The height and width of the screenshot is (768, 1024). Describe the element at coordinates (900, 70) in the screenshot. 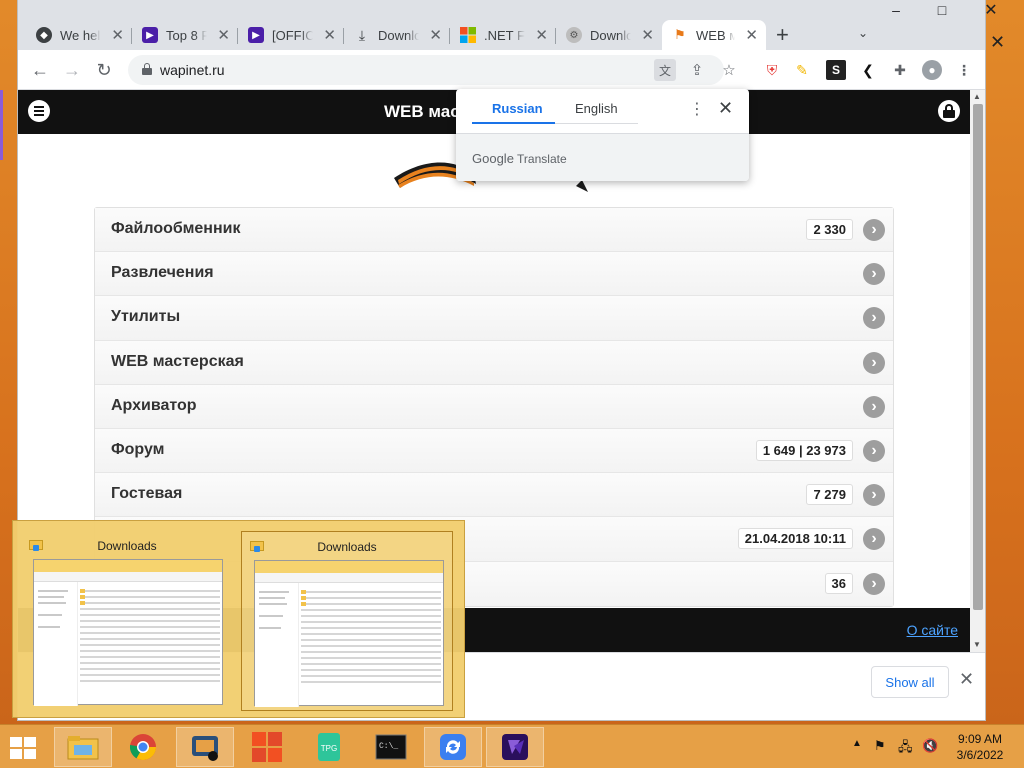

I see `puzzle-extensions-icon: ✚` at that location.